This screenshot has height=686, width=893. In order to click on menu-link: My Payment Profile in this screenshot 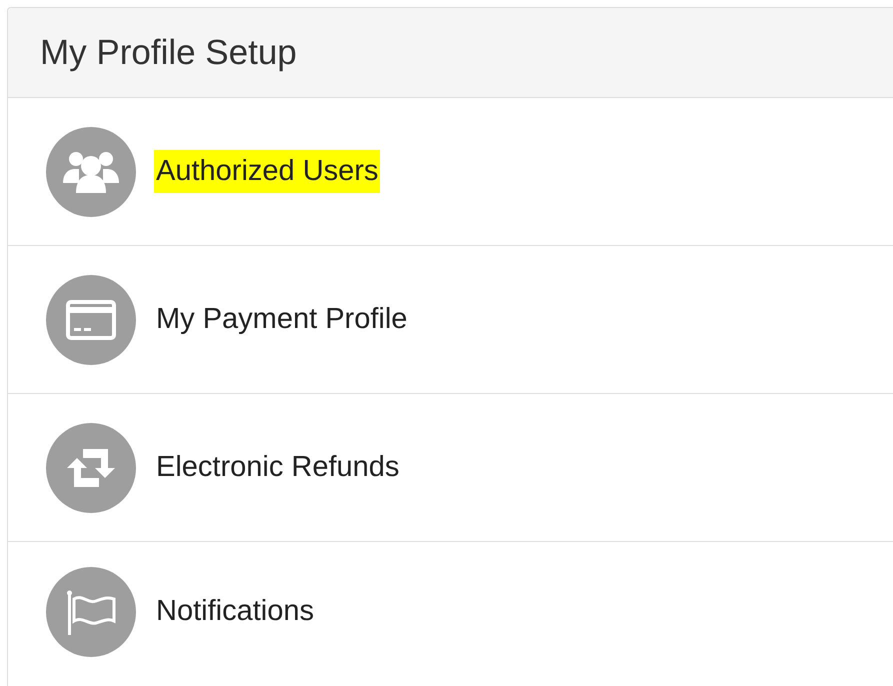, I will do `click(282, 320)`.